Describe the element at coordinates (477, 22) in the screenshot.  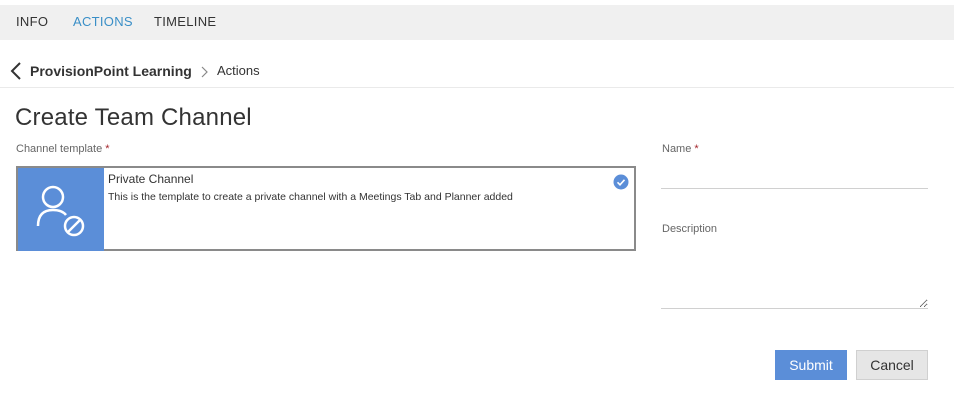
I see `tab-bar: INFO ACTIONS TIMELINE` at that location.